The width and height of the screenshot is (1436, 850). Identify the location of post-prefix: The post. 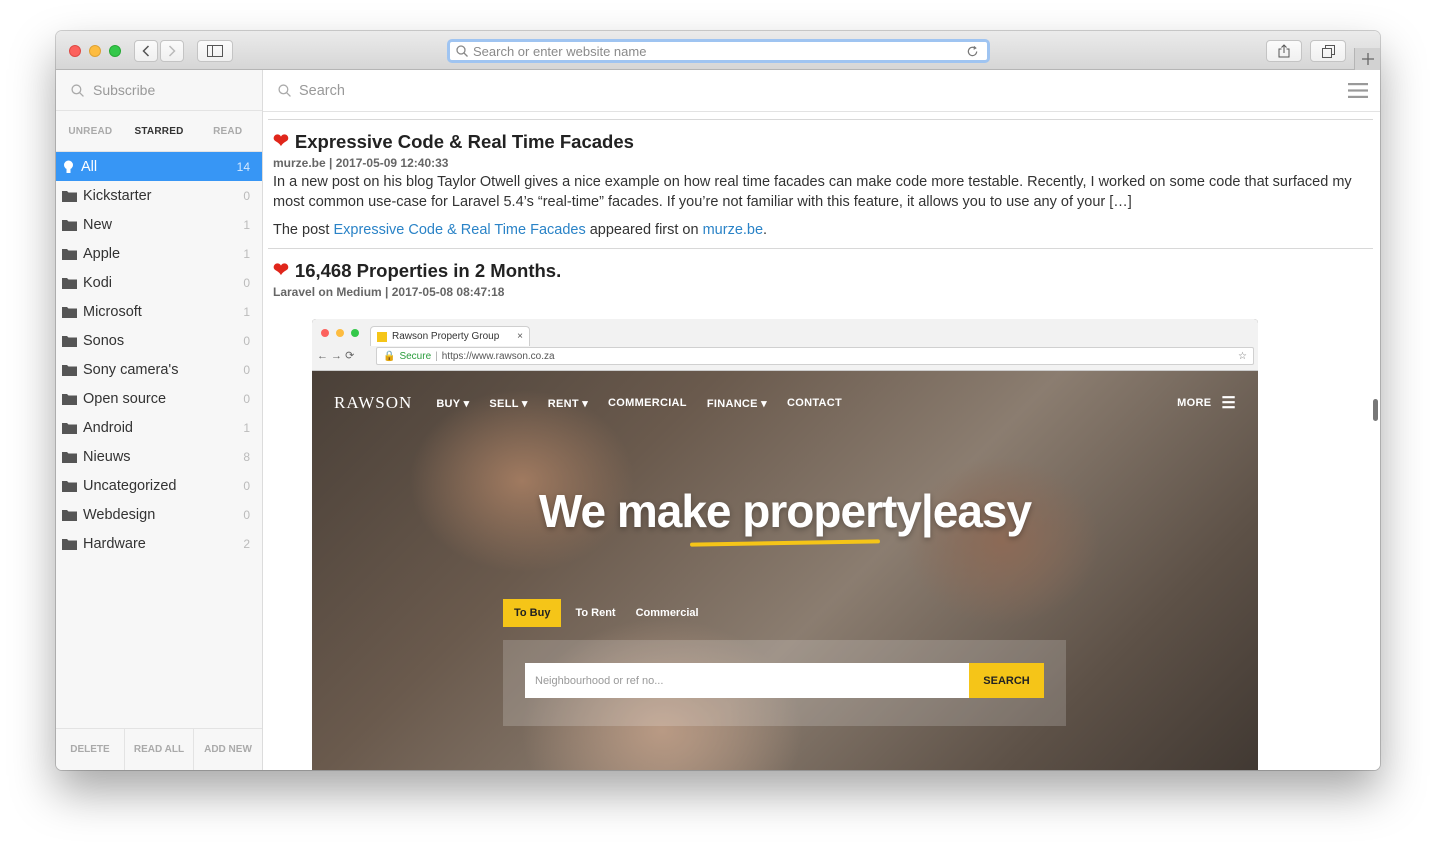
(303, 230).